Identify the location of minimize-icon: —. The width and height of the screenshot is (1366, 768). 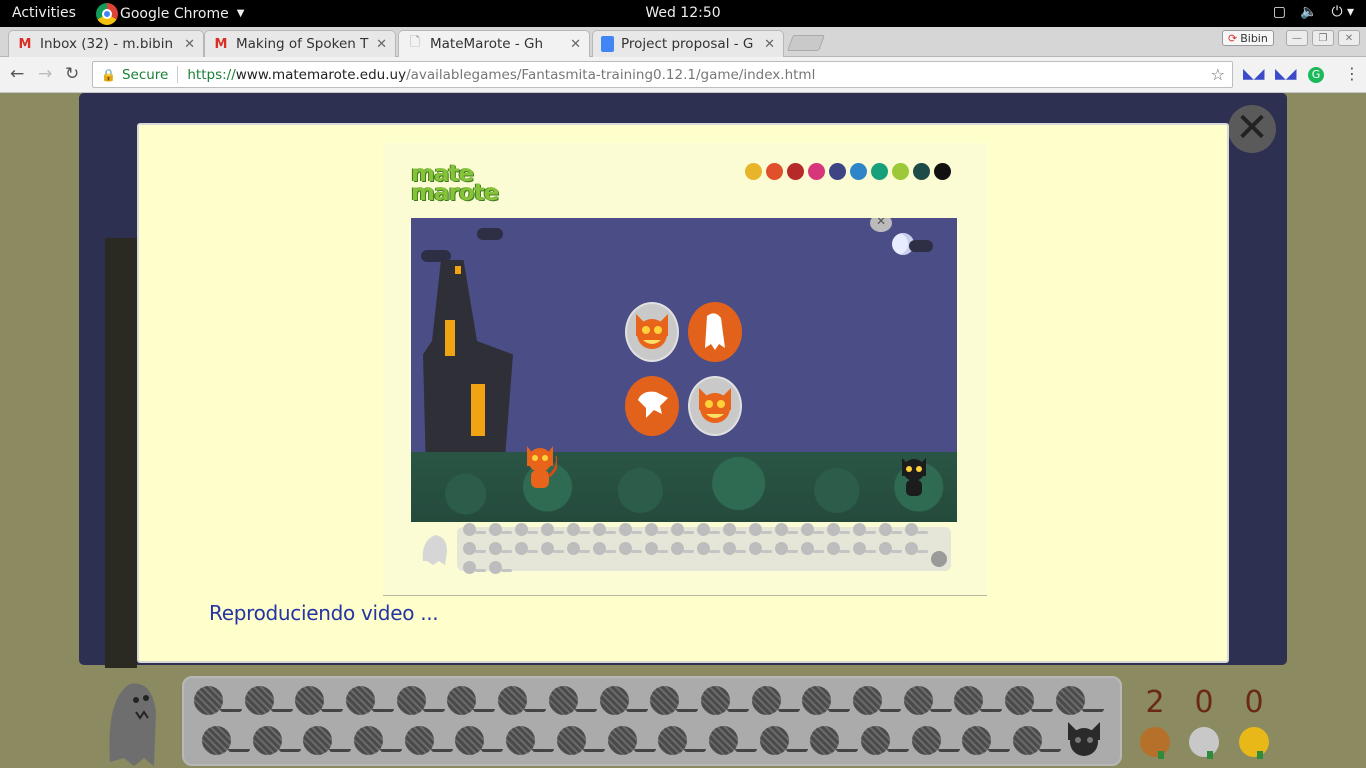
(1297, 38).